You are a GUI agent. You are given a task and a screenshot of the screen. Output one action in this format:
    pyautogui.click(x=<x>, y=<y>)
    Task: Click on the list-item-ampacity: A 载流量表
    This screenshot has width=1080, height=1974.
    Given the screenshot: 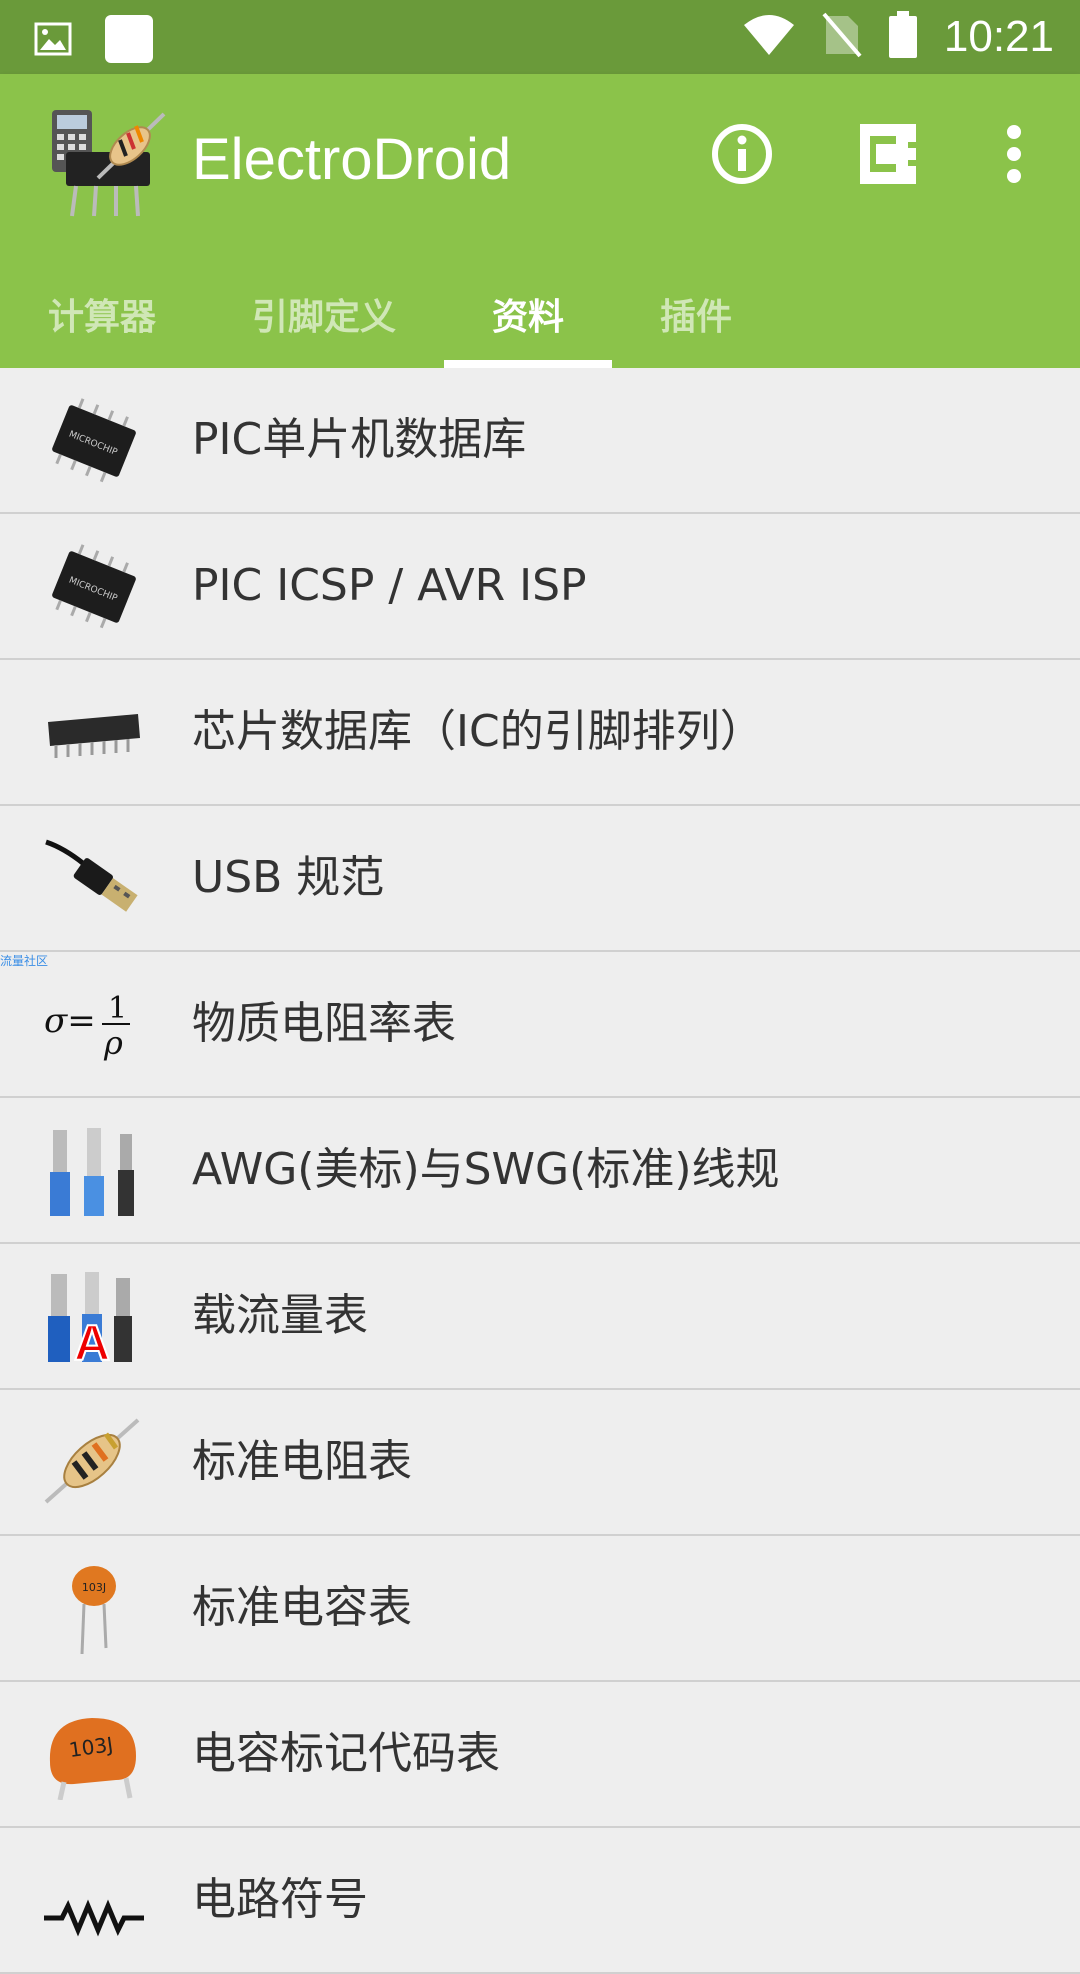 What is the action you would take?
    pyautogui.click(x=540, y=1317)
    